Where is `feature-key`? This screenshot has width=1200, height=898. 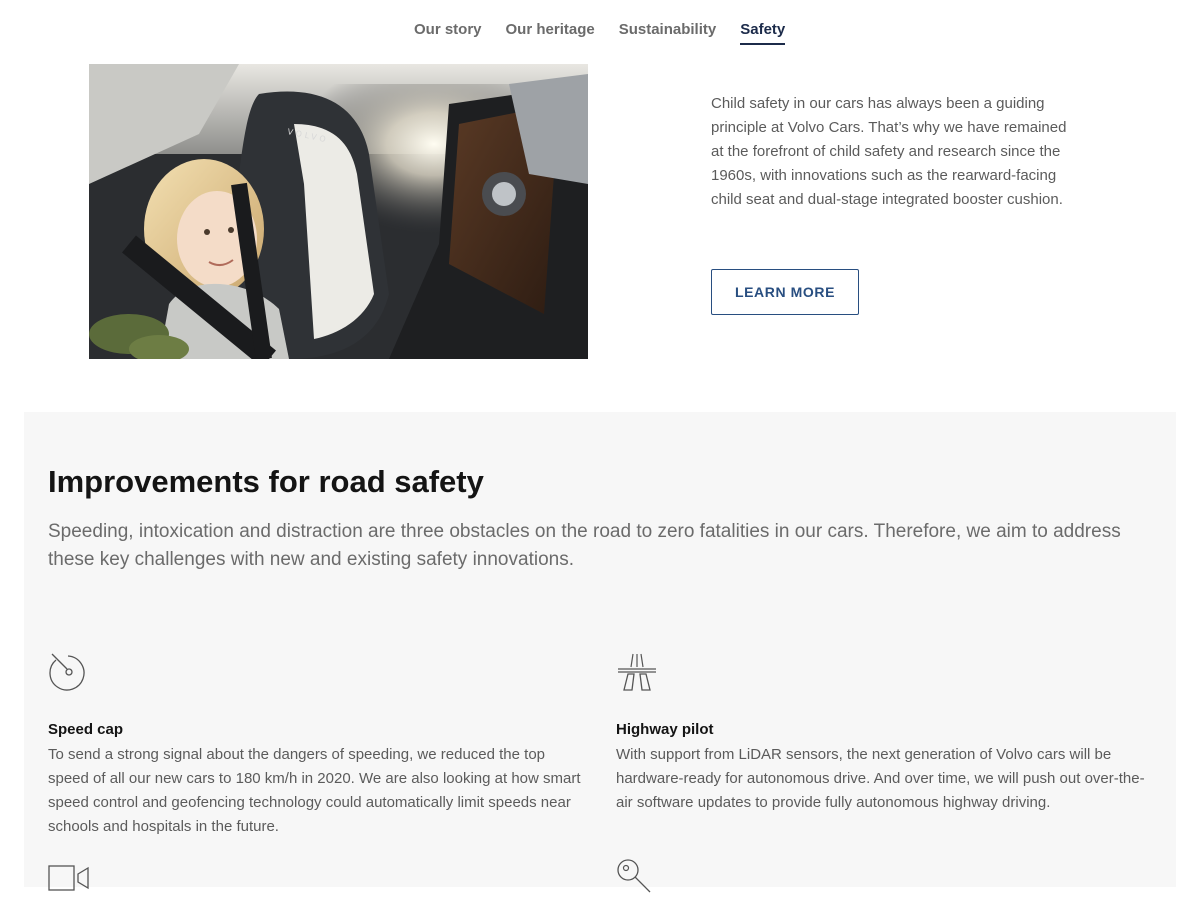
feature-key is located at coordinates (886, 878).